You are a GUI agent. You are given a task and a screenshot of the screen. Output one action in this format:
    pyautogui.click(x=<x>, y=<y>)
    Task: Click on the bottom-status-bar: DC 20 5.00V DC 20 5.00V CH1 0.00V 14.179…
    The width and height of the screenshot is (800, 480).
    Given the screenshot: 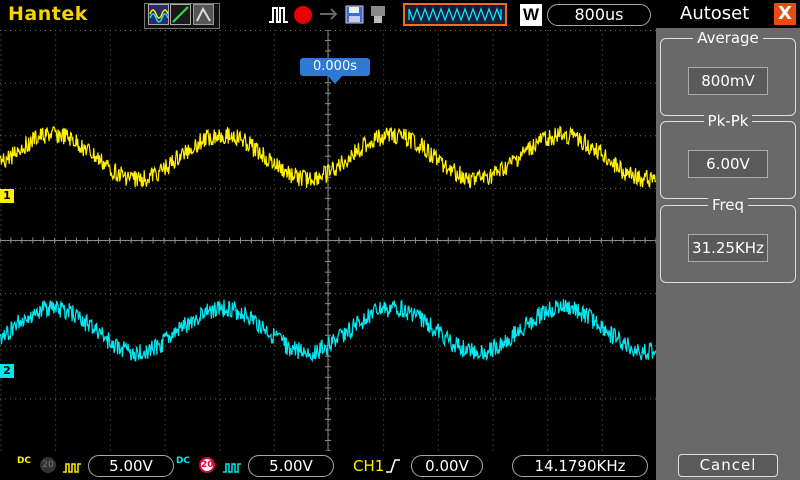 What is the action you would take?
    pyautogui.click(x=328, y=465)
    